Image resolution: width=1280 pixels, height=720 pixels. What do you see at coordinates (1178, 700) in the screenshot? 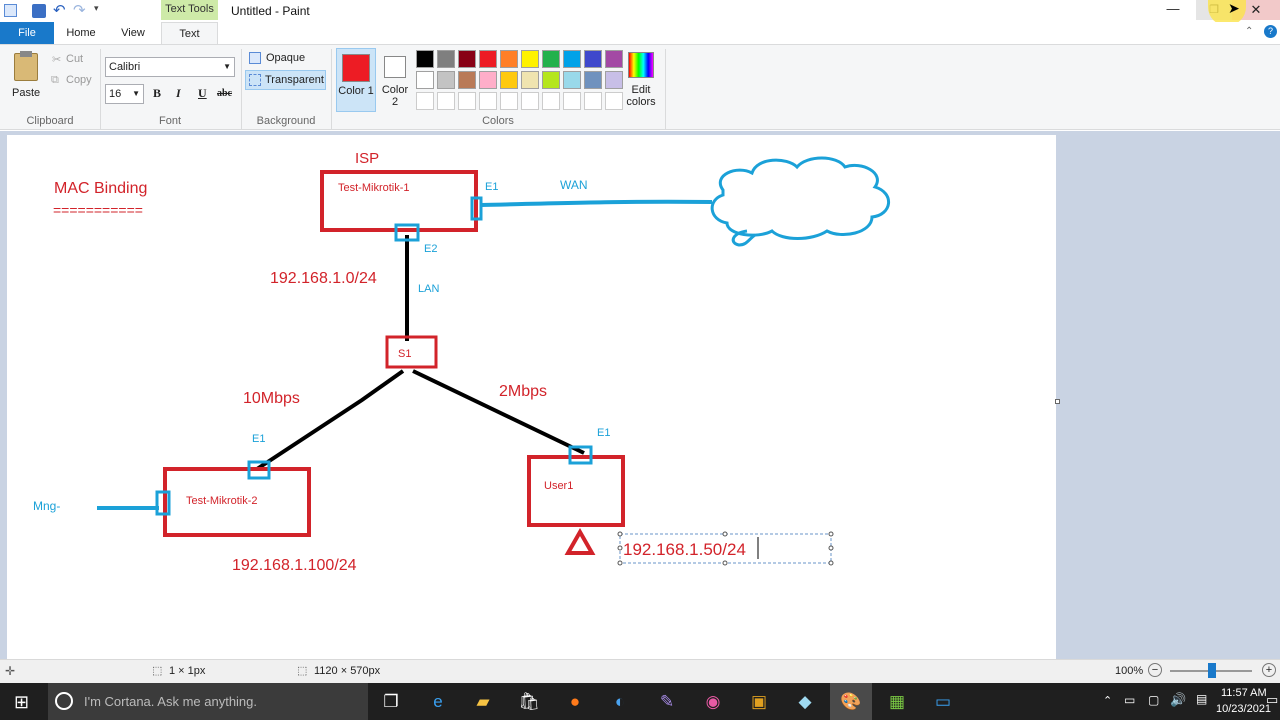
I see `volume-icon: 🔊` at bounding box center [1178, 700].